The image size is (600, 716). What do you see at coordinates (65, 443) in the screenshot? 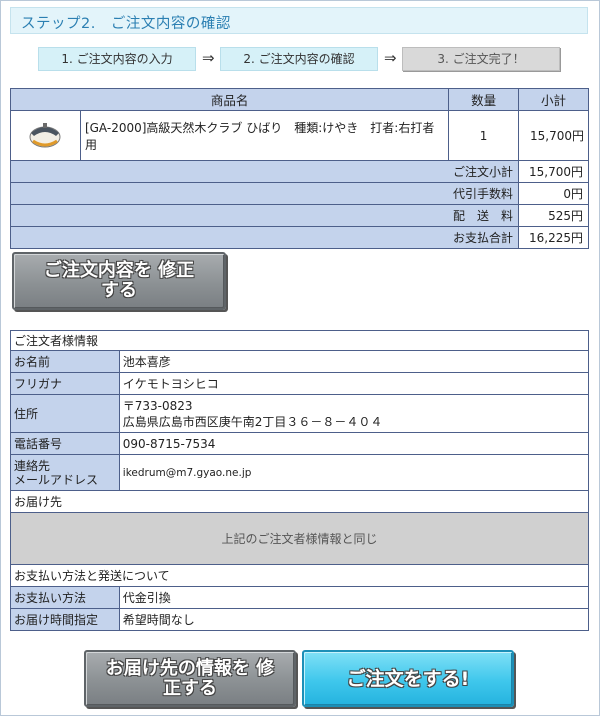
I see `phone-label: 電話番号` at bounding box center [65, 443].